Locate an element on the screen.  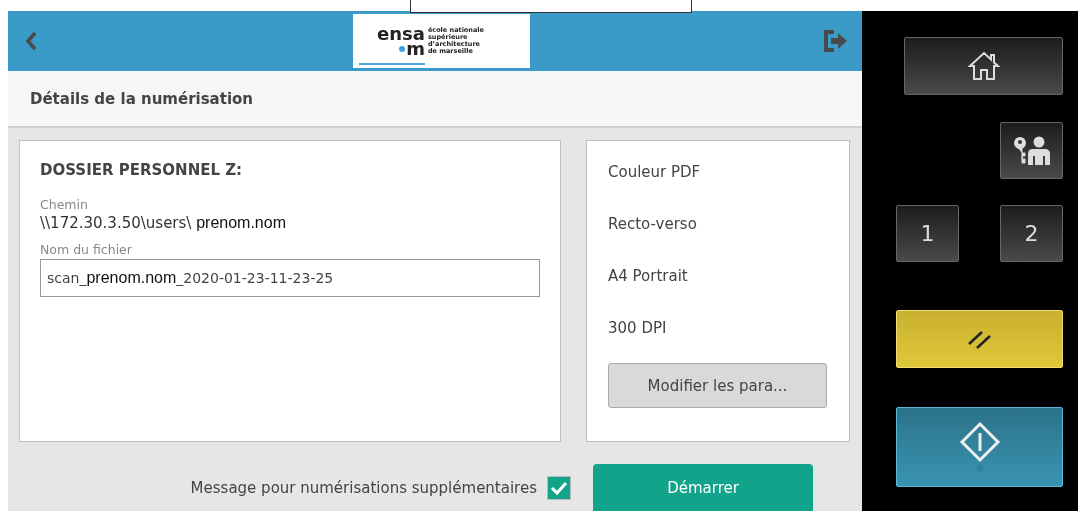
filename-field: scan_prenom.nom_2020-01-23-11-23-25 is located at coordinates (290, 278).